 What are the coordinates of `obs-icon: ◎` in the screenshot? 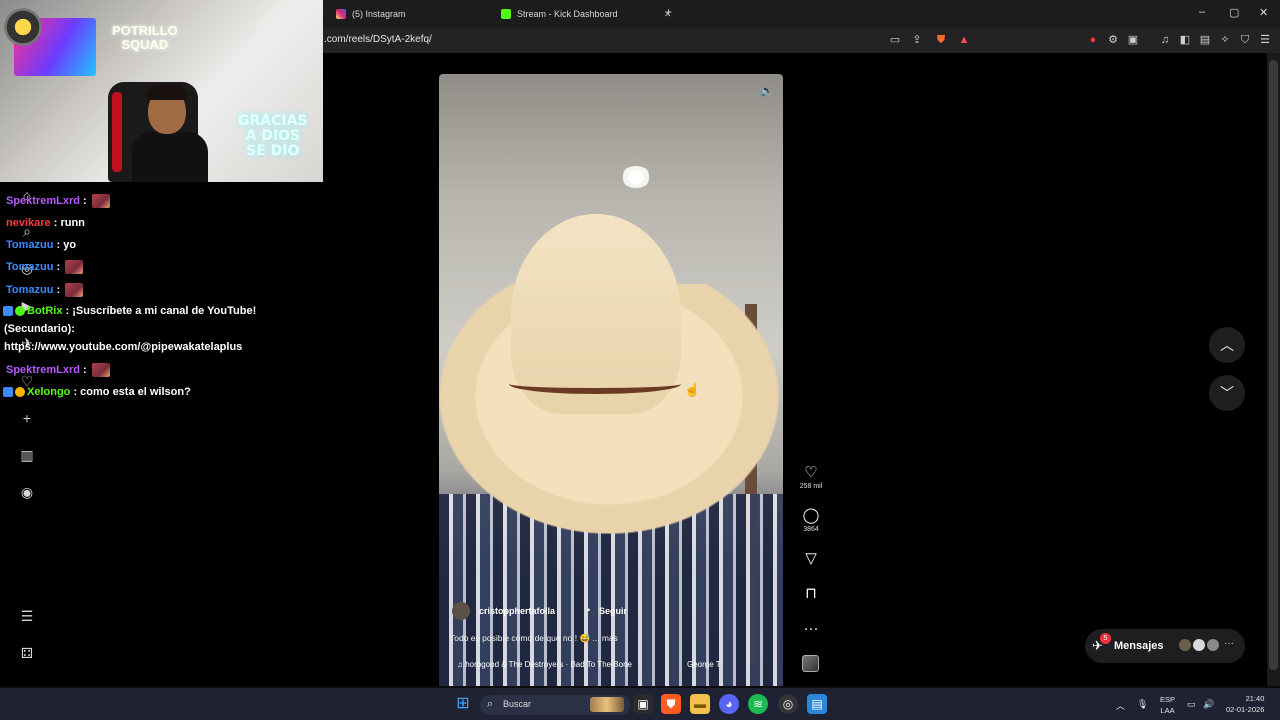 It's located at (788, 704).